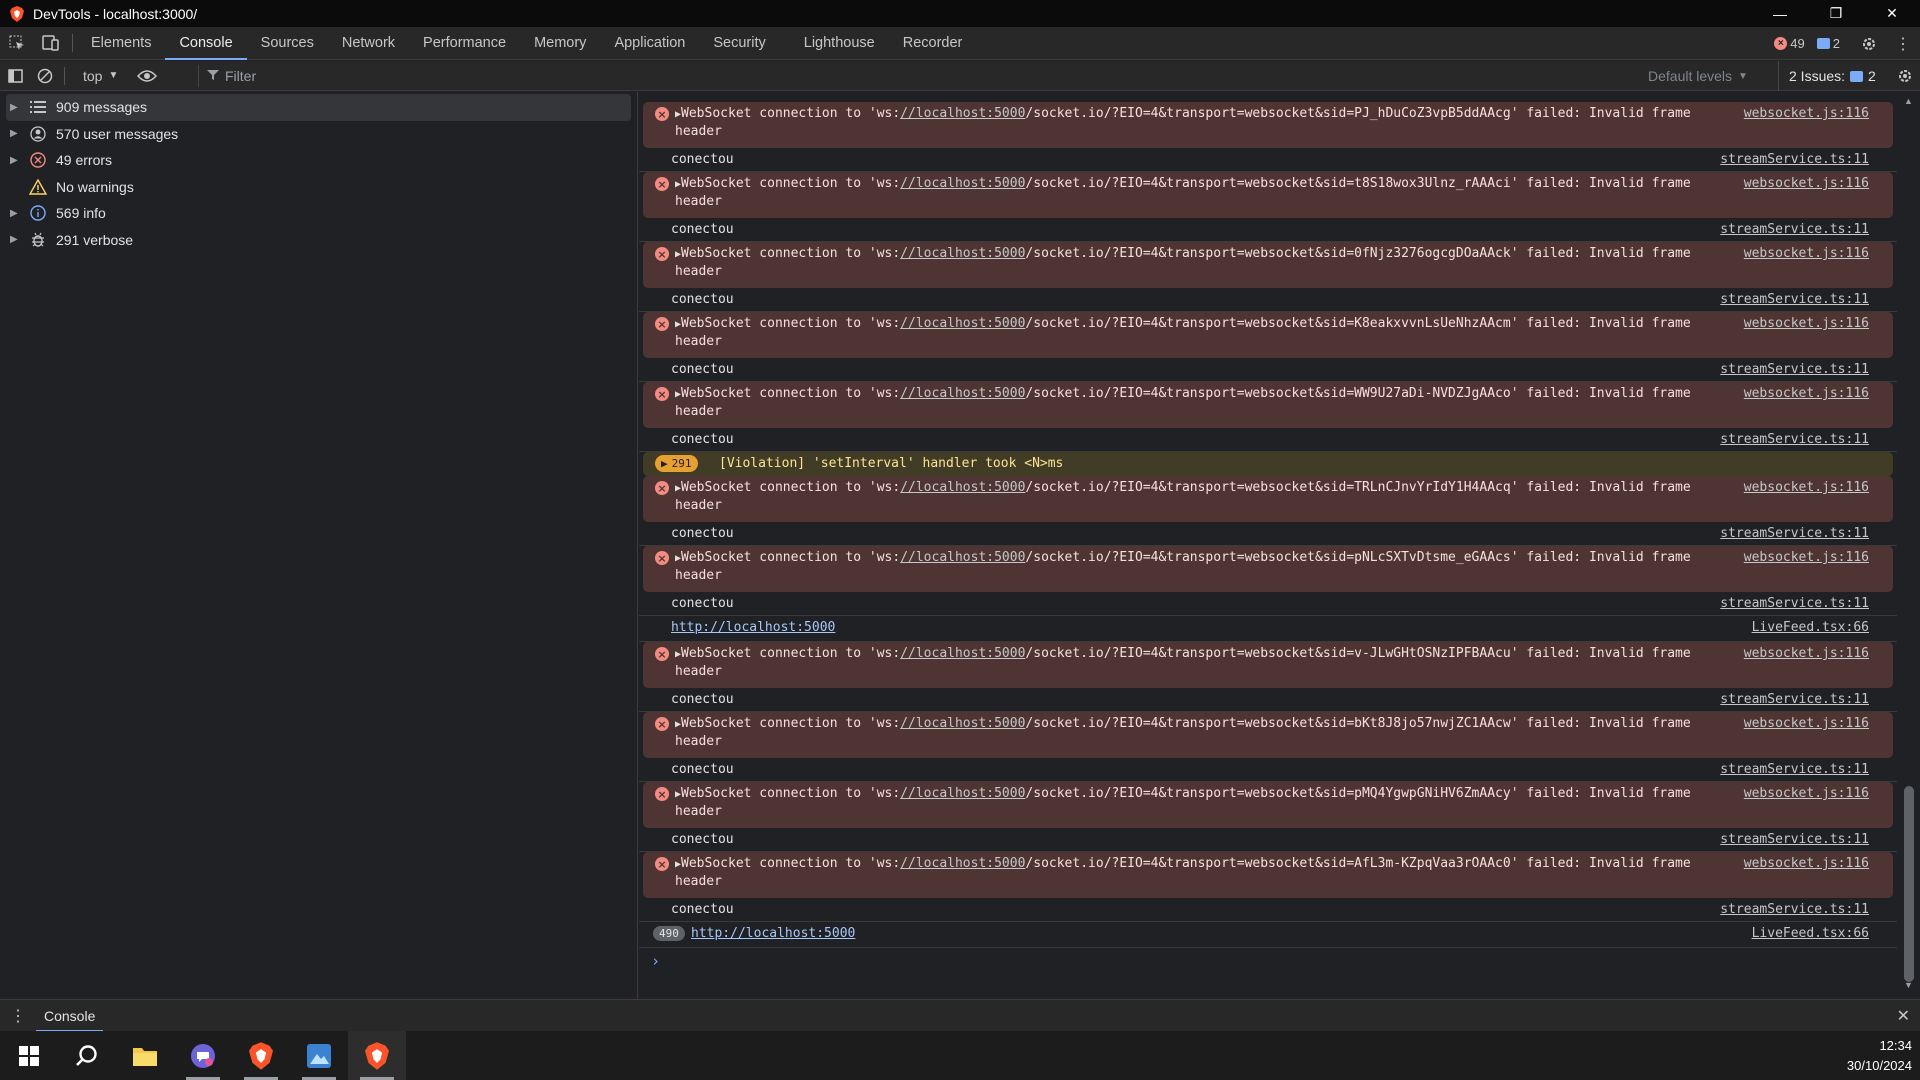 The height and width of the screenshot is (1080, 1920). I want to click on tab-lighthouse: Lighthouse, so click(839, 43).